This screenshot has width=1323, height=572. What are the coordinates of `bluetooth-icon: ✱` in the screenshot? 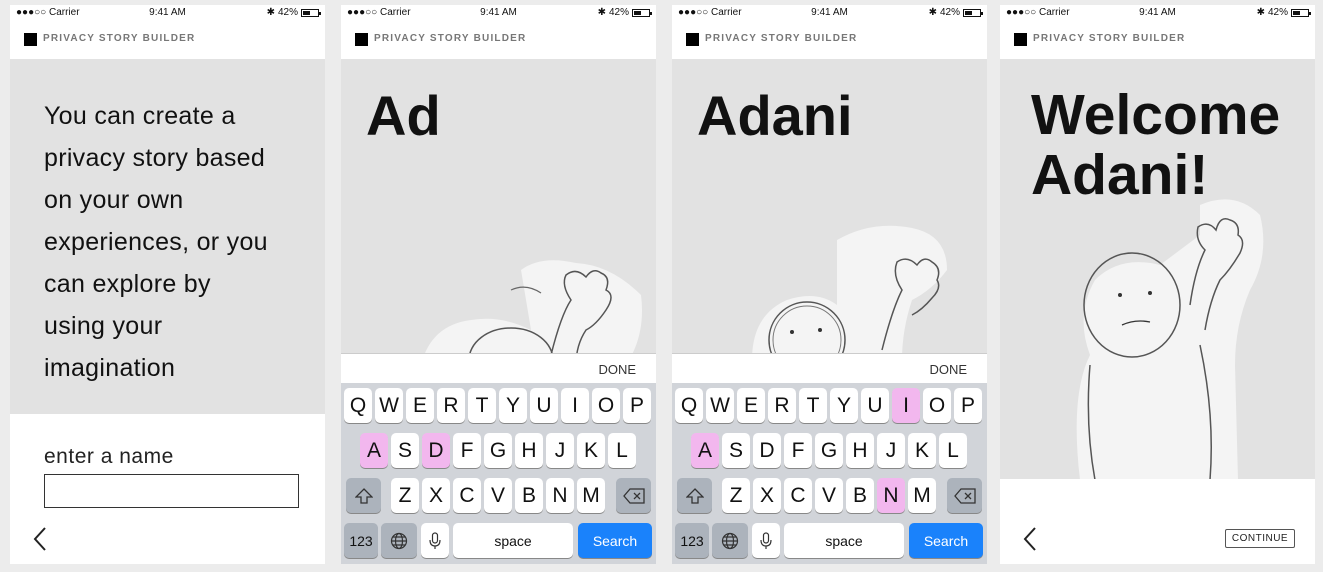 It's located at (270, 12).